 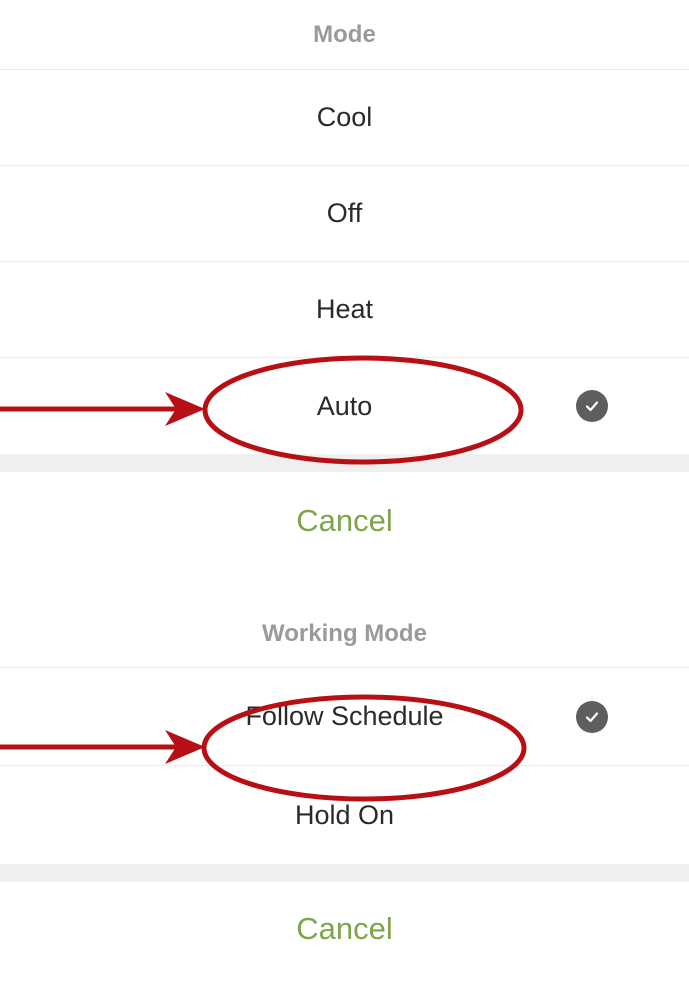 I want to click on option-label: Follow Schedule, so click(x=344, y=716).